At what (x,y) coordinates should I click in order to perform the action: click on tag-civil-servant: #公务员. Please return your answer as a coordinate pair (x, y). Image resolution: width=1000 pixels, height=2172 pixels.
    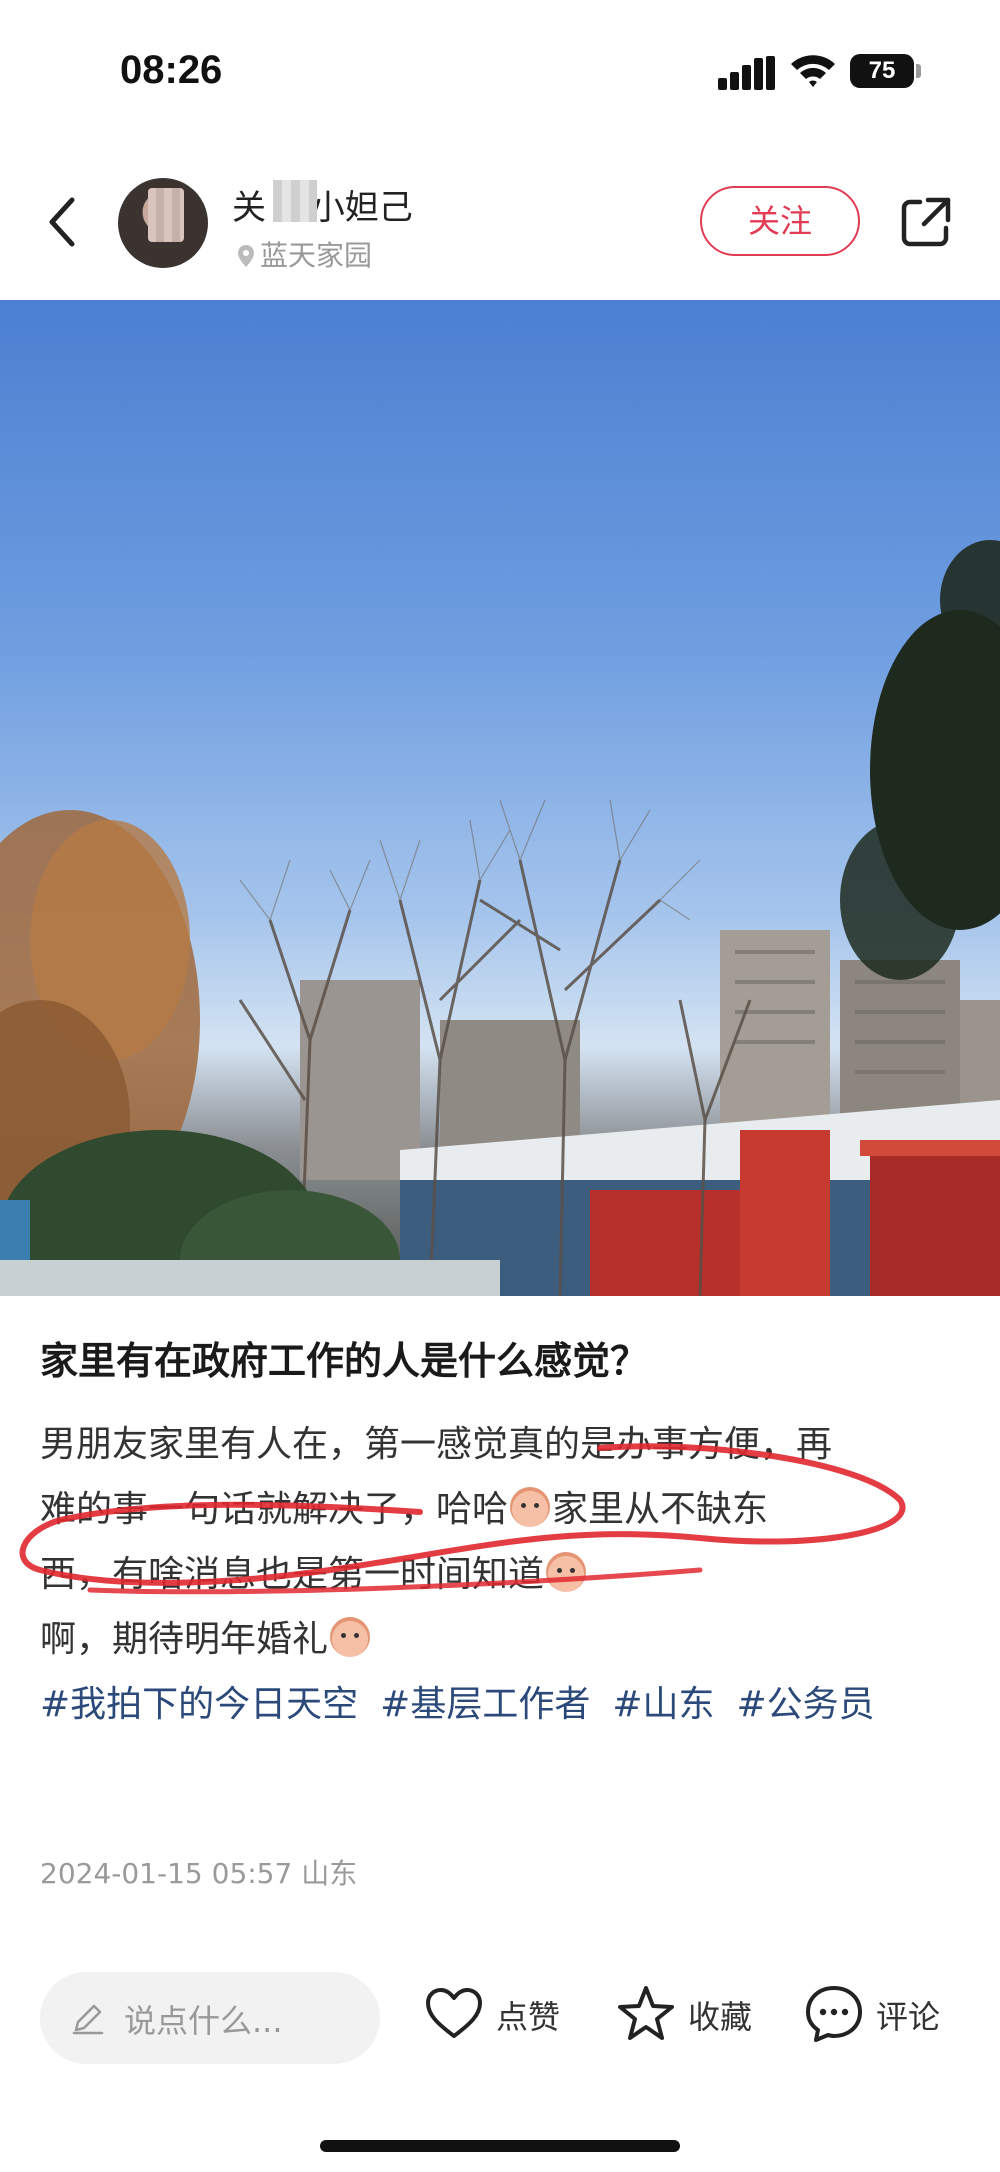
    Looking at the image, I should click on (806, 1704).